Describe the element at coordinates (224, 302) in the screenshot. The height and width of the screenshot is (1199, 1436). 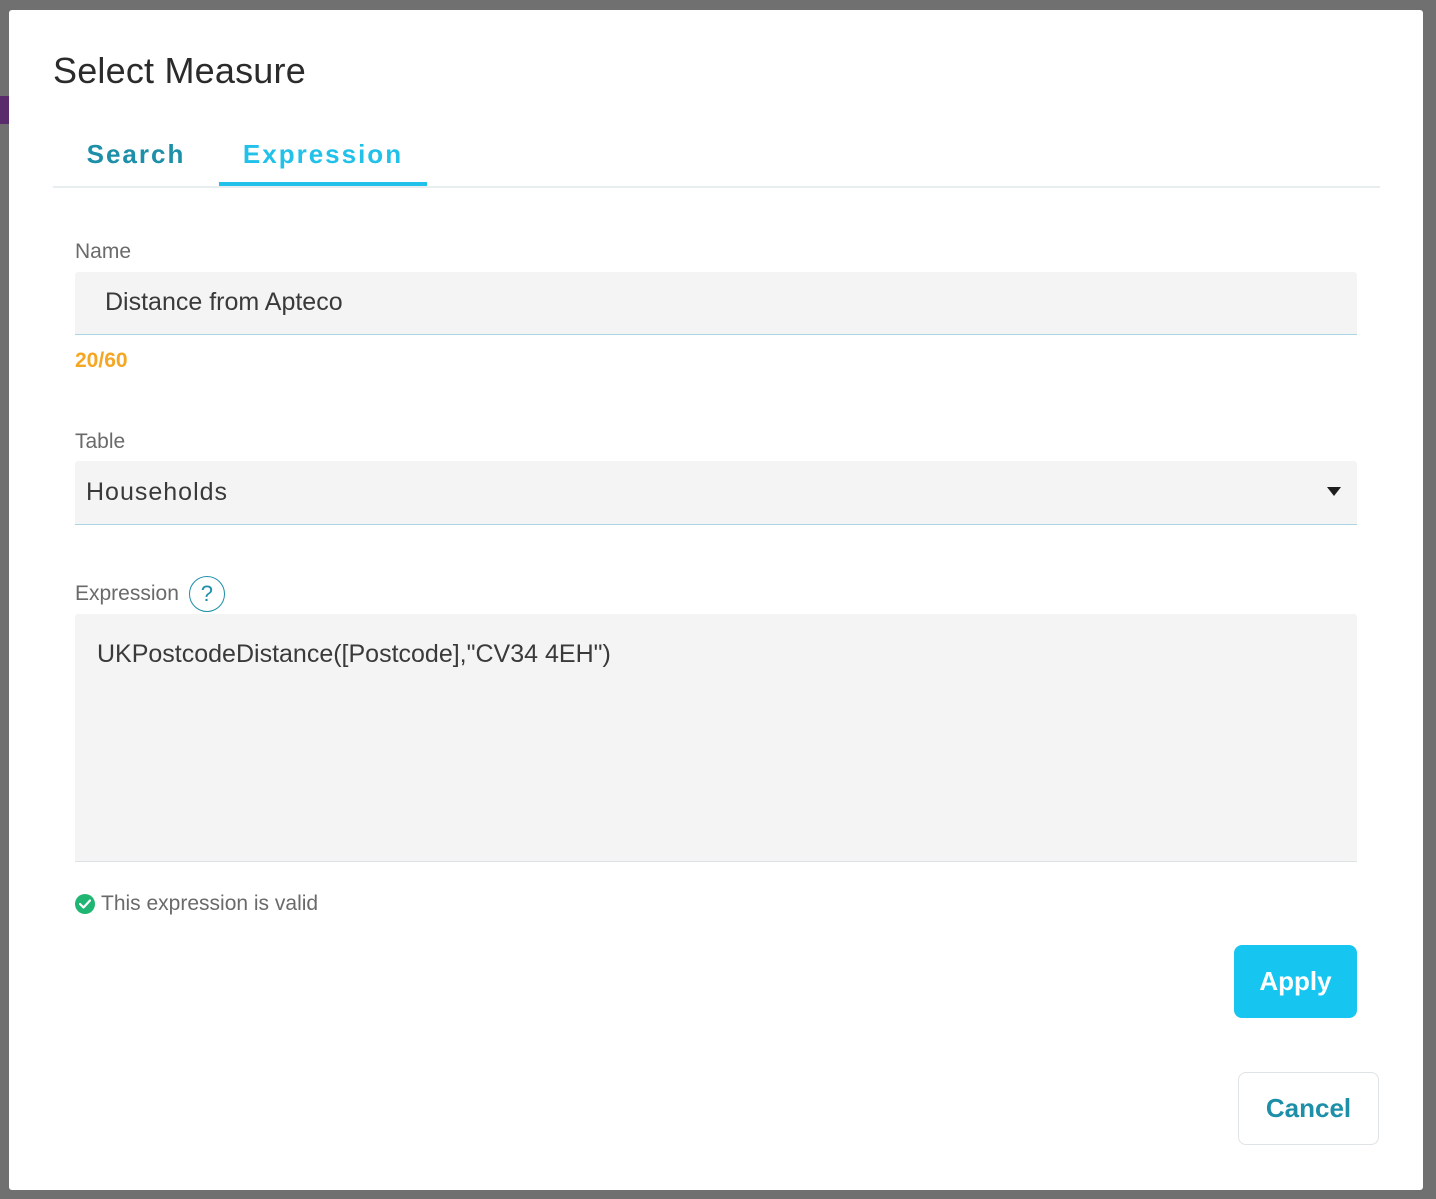
I see `name-input-value: Distance from Apteco` at that location.